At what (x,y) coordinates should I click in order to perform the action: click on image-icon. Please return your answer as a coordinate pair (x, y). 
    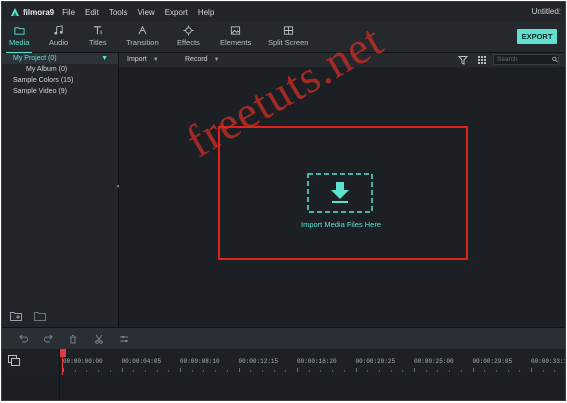
    Looking at the image, I should click on (236, 30).